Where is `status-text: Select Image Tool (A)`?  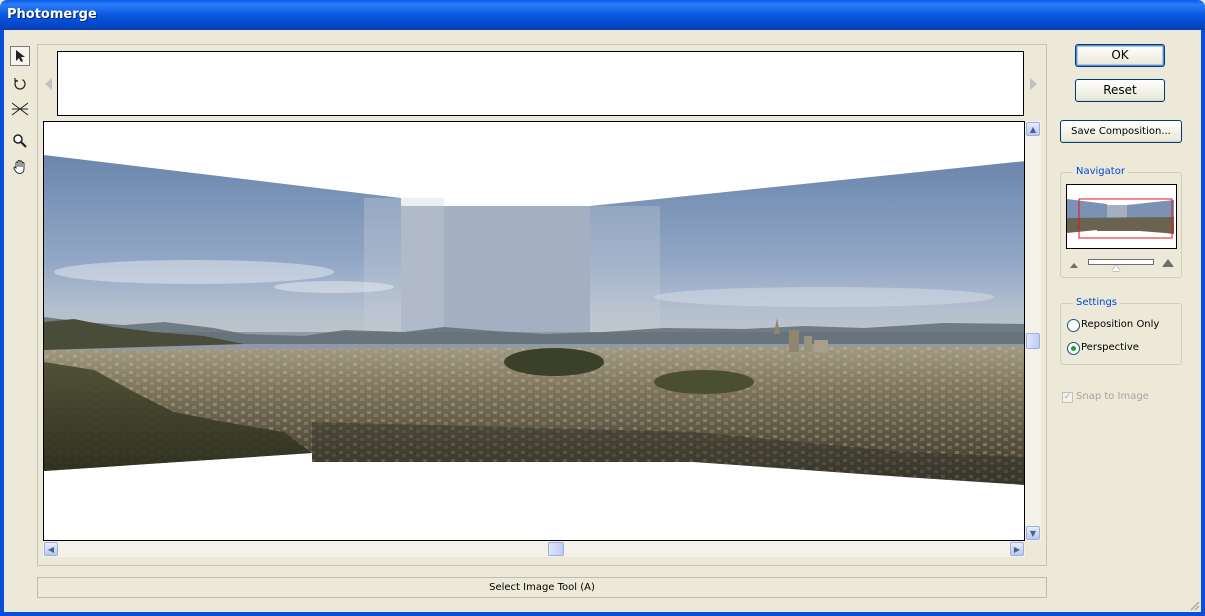 status-text: Select Image Tool (A) is located at coordinates (542, 587).